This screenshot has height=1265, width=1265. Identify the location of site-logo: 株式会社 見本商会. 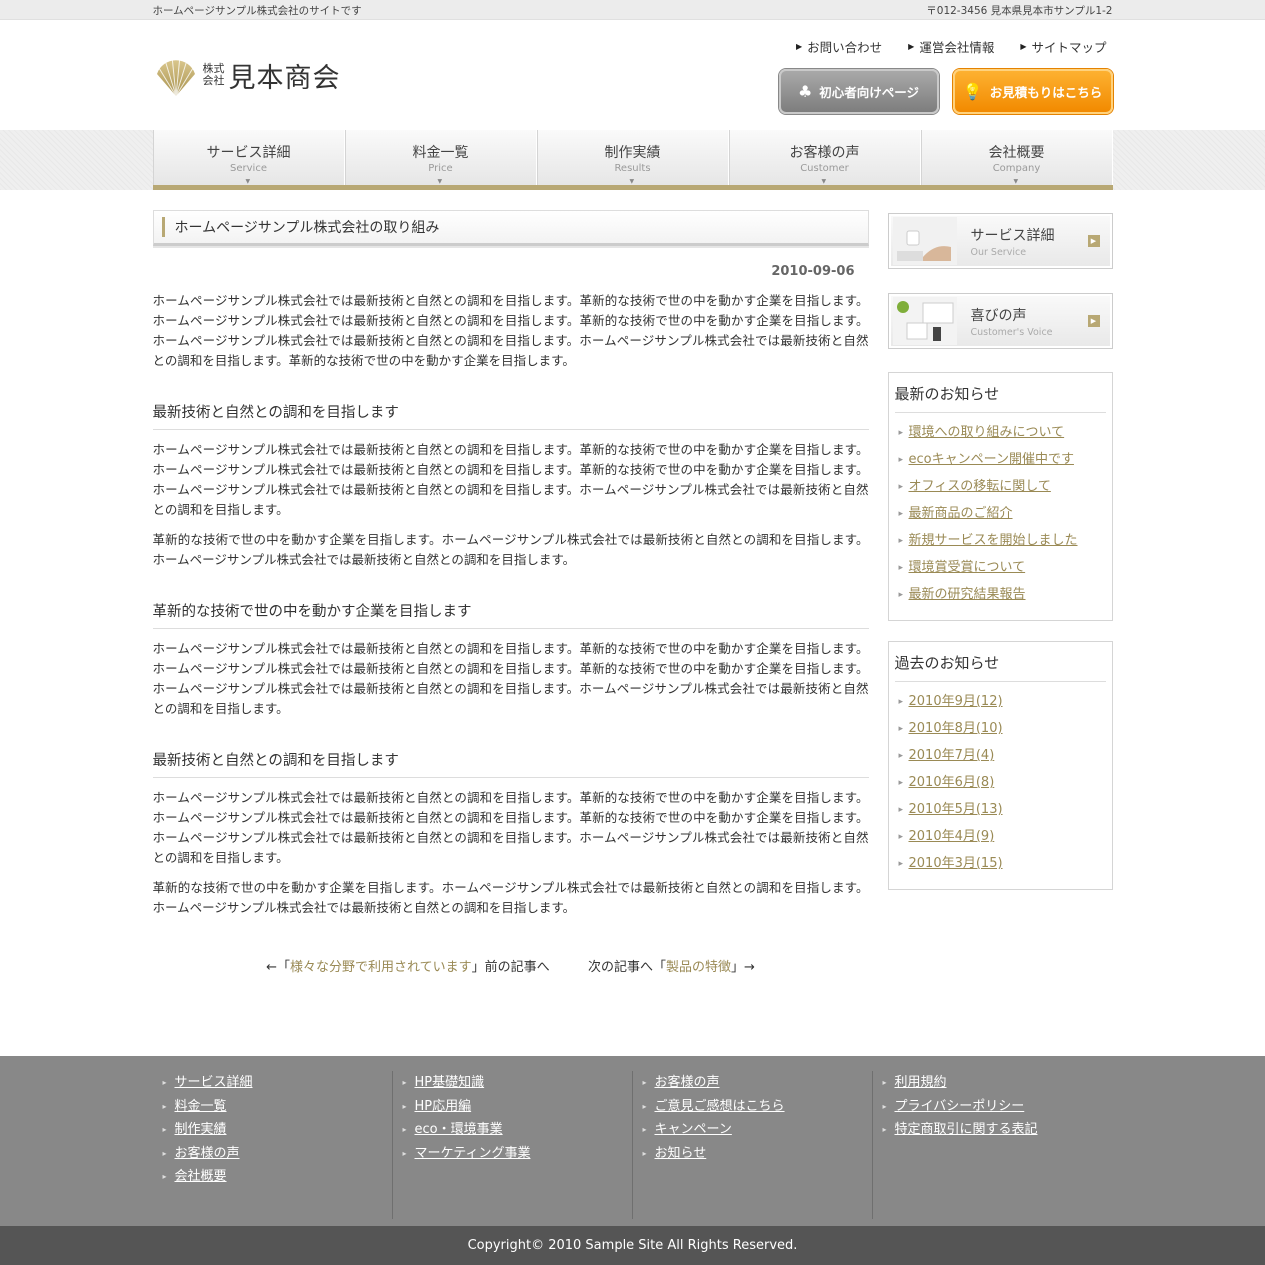
(247, 75).